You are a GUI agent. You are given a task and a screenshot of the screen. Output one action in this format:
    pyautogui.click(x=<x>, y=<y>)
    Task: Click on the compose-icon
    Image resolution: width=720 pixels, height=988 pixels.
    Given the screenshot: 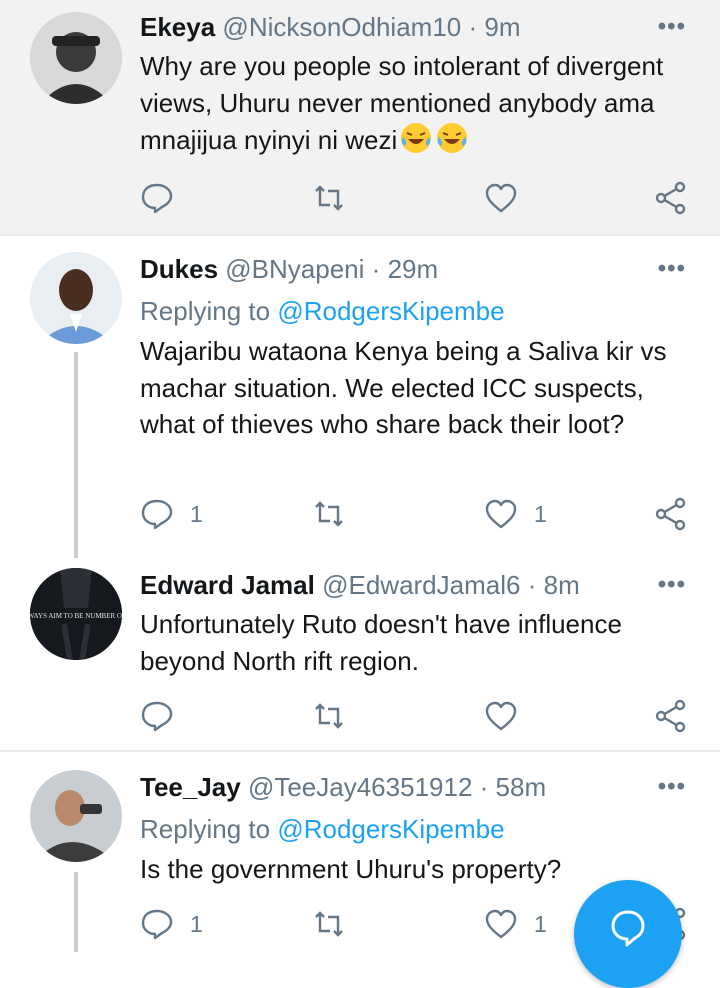 What is the action you would take?
    pyautogui.click(x=628, y=928)
    